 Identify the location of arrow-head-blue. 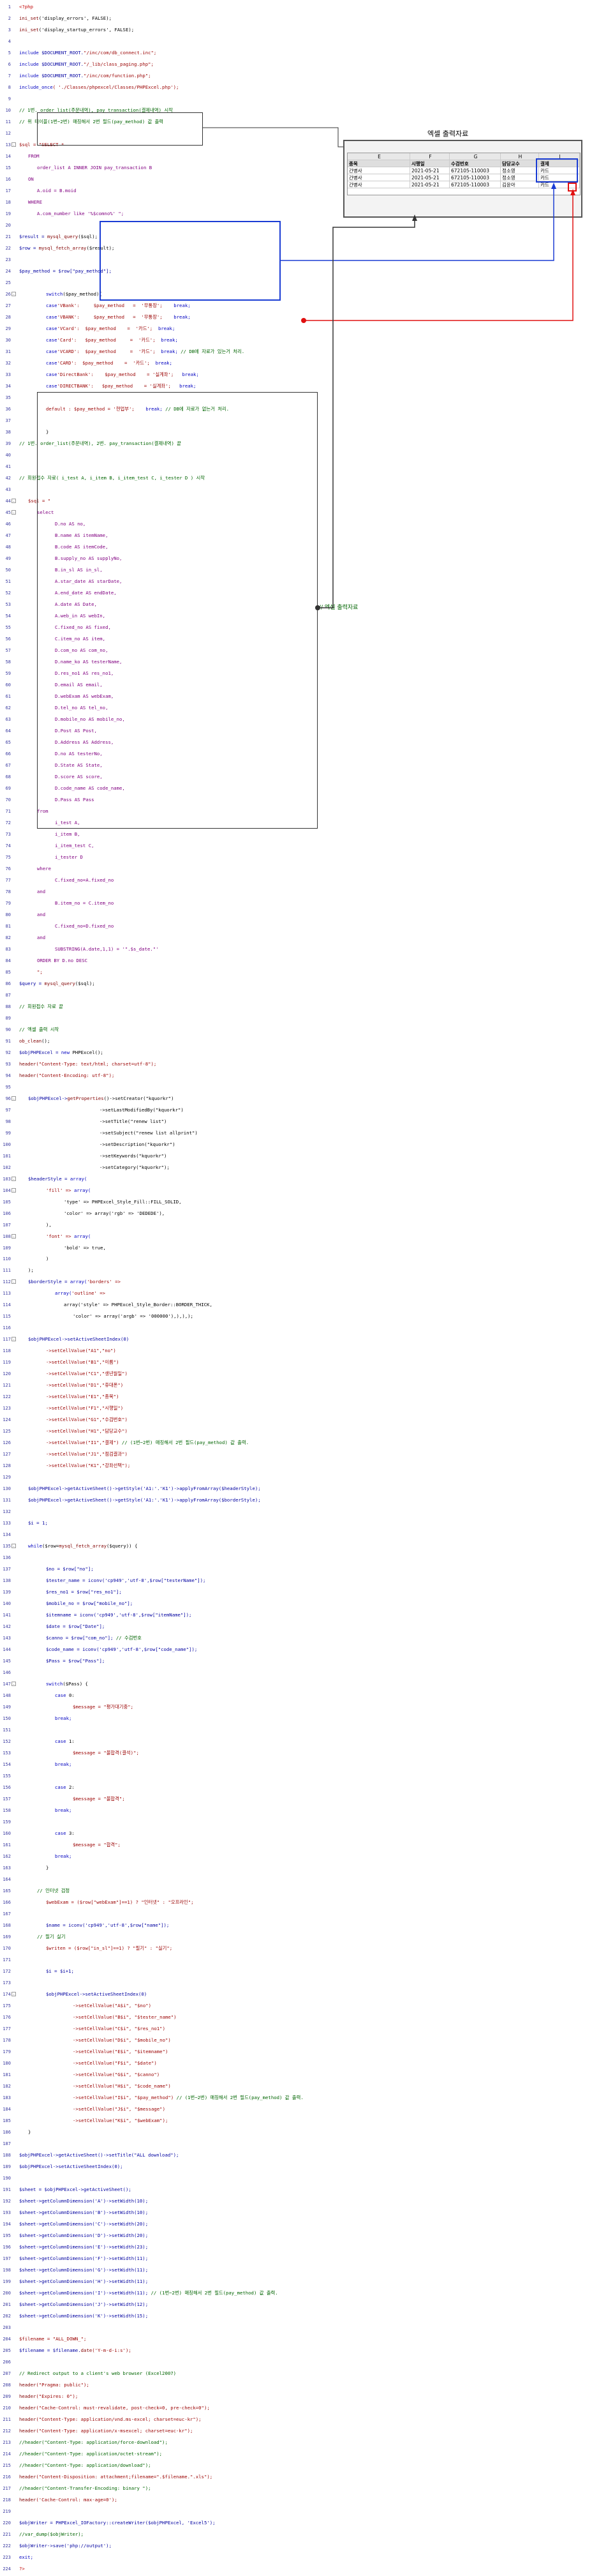
(553, 186).